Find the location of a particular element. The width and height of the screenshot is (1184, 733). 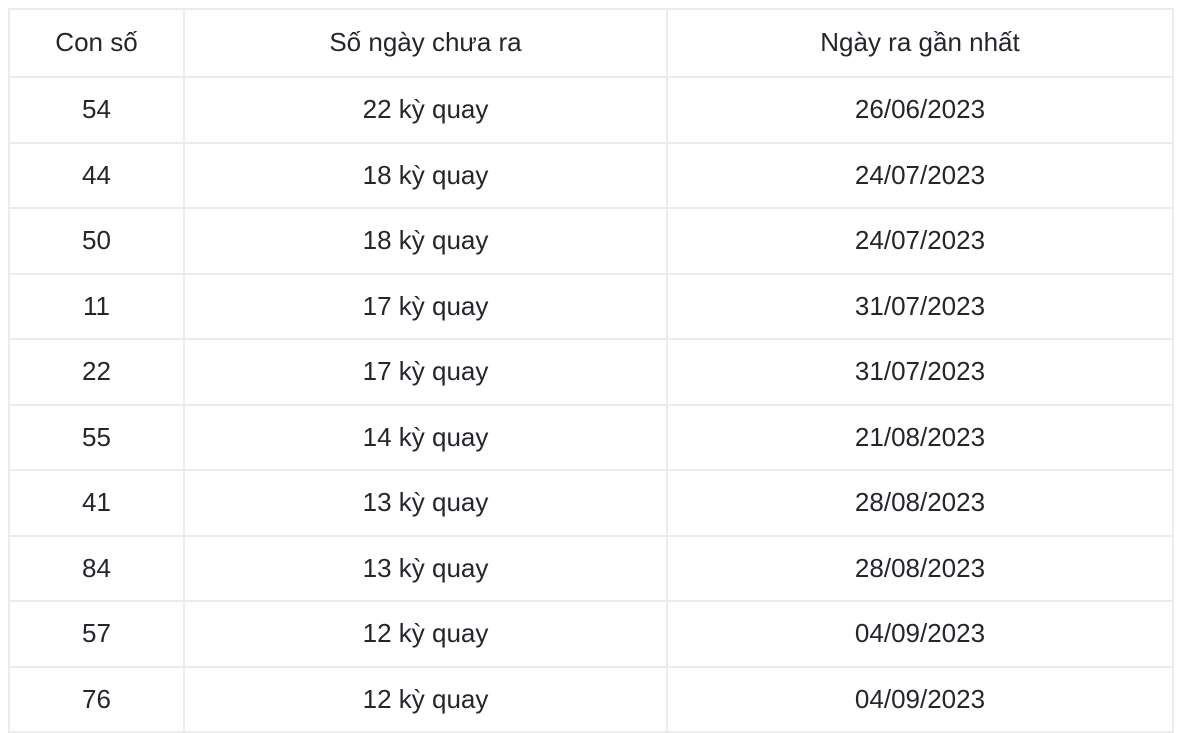

table-row: 11 17 kỳ quay 31/07/2023 is located at coordinates (591, 306).